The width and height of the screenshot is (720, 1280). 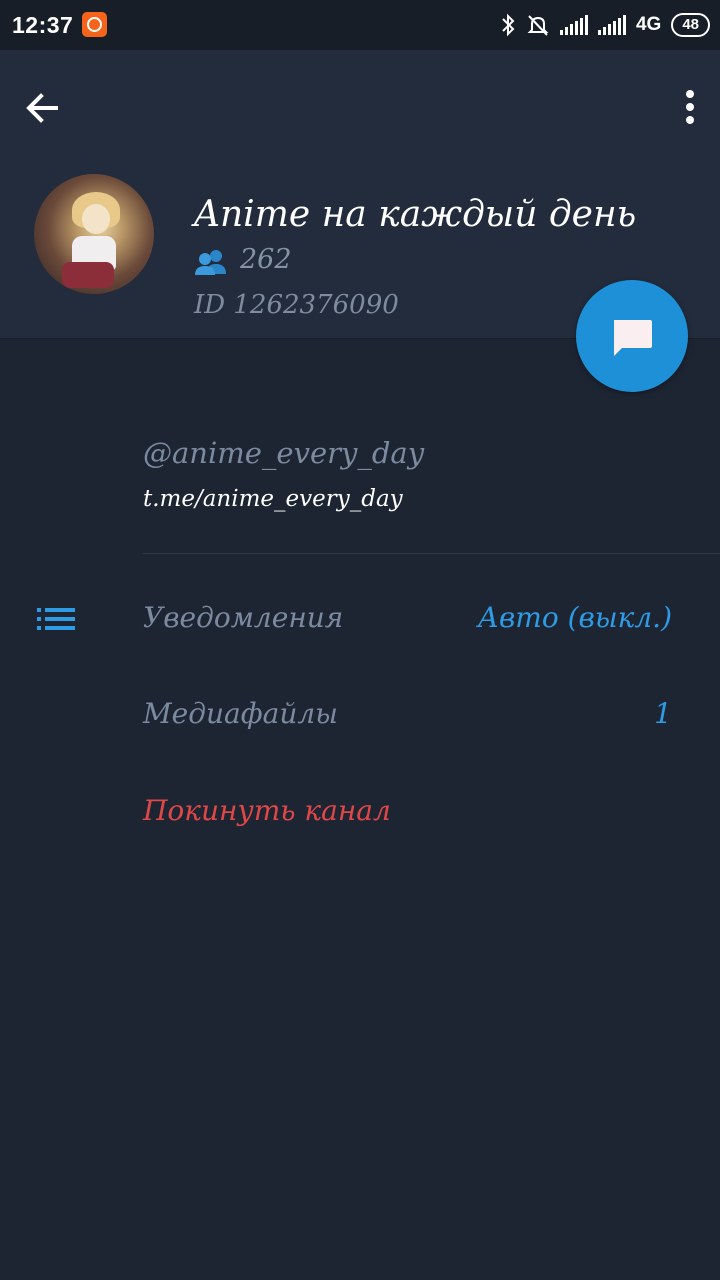 What do you see at coordinates (648, 24) in the screenshot?
I see `network-type: 4G` at bounding box center [648, 24].